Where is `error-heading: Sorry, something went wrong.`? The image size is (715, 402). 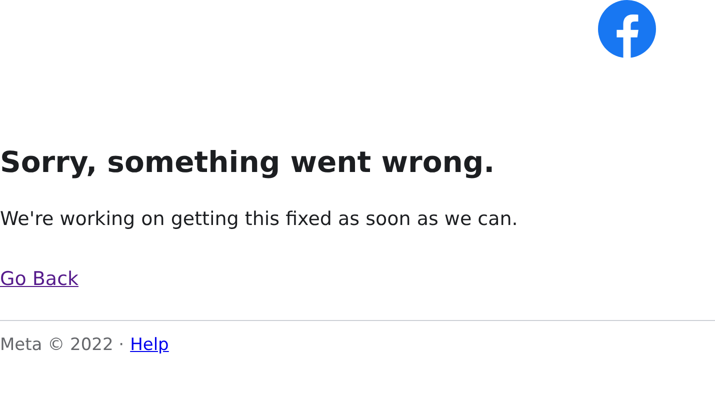 error-heading: Sorry, something went wrong. is located at coordinates (247, 162).